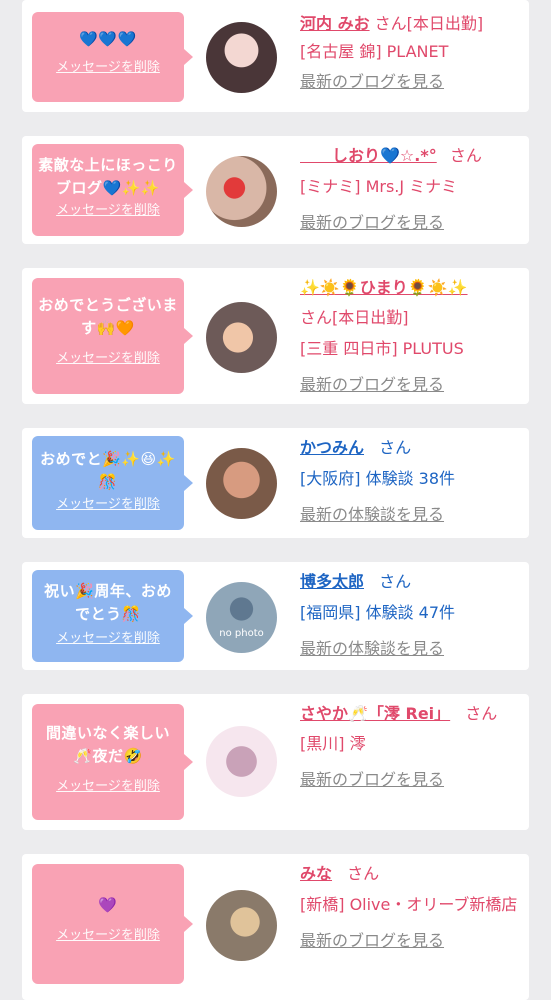  I want to click on user-info: さやか🥂「澪 Rei」 さん [黒川] 澪 最新のブログを見る, so click(411, 747).